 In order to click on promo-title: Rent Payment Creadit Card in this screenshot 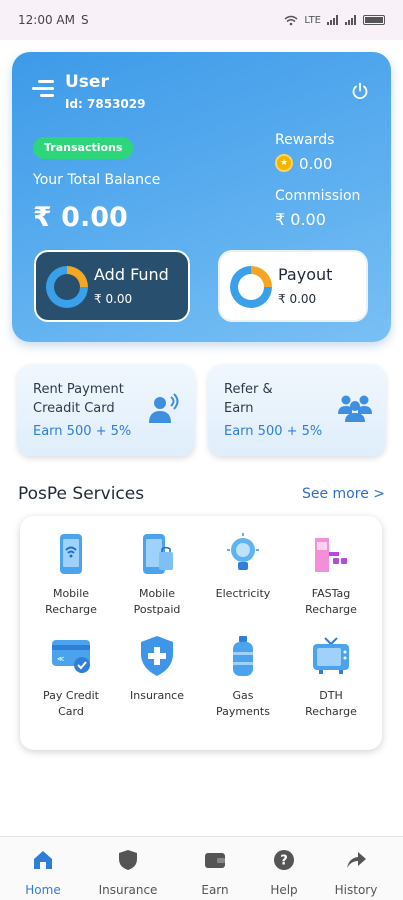, I will do `click(78, 399)`.